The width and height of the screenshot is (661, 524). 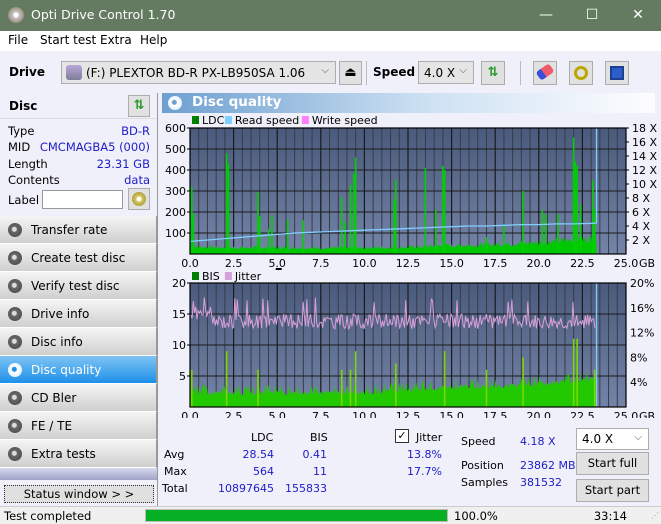 What do you see at coordinates (68, 40) in the screenshot?
I see `menu-start-test: Start test` at bounding box center [68, 40].